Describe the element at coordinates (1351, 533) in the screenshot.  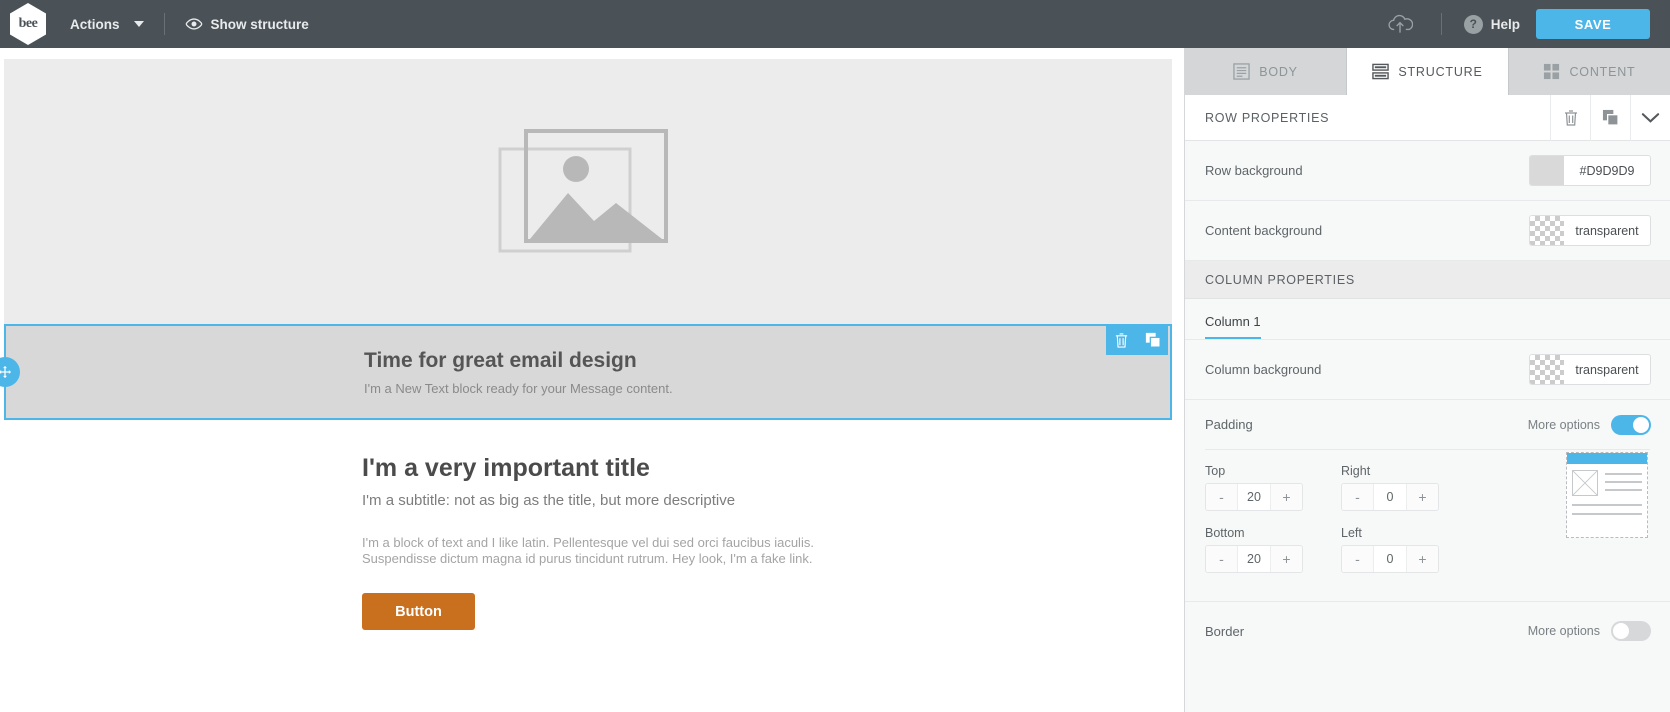
I see `padding-left-label: Left` at that location.